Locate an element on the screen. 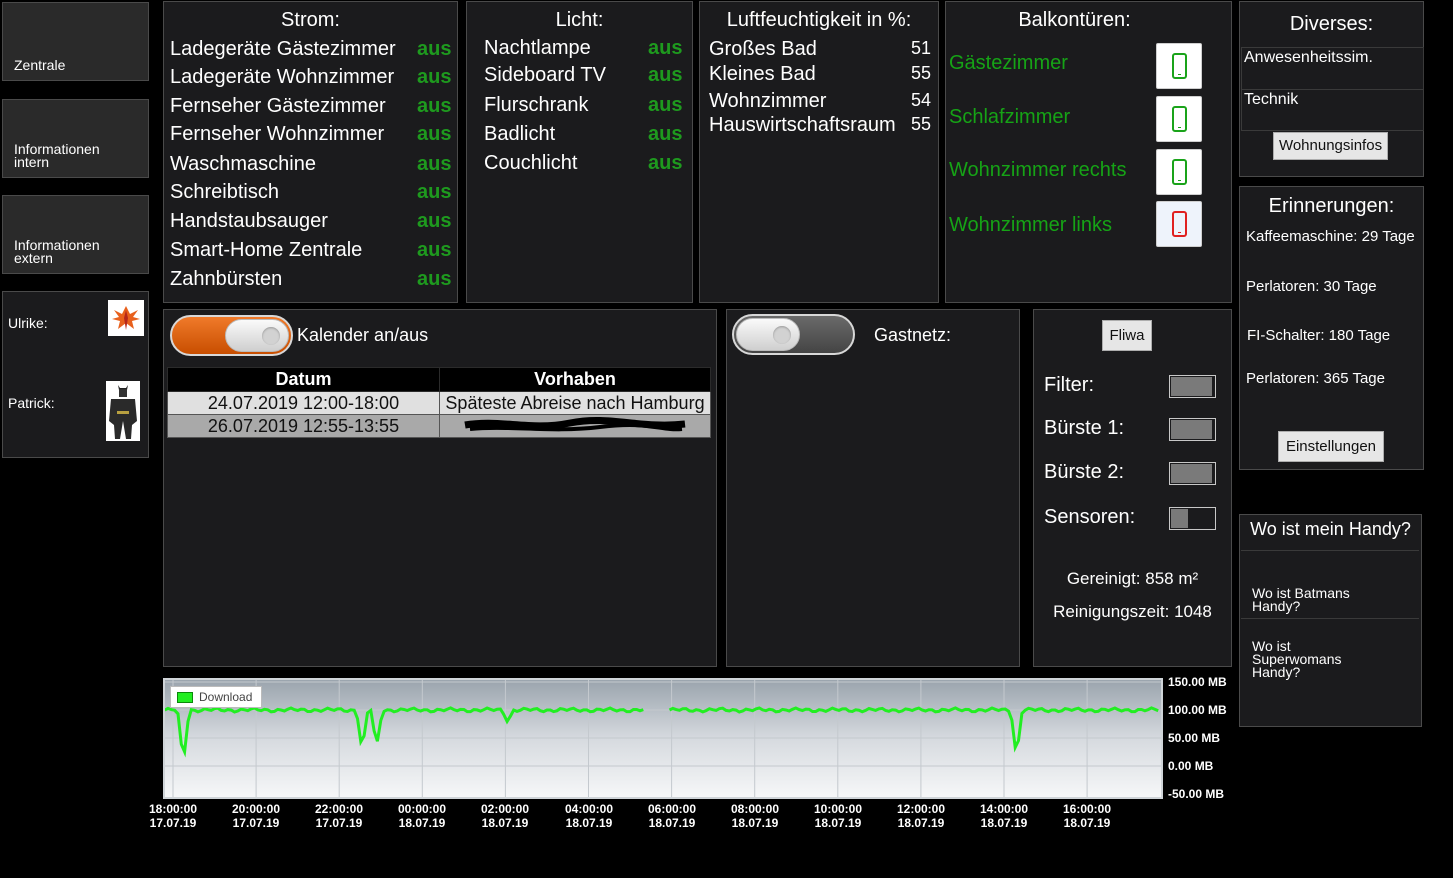 This screenshot has height=878, width=1453. strom-item-label: Handstaubsauger is located at coordinates (249, 221).